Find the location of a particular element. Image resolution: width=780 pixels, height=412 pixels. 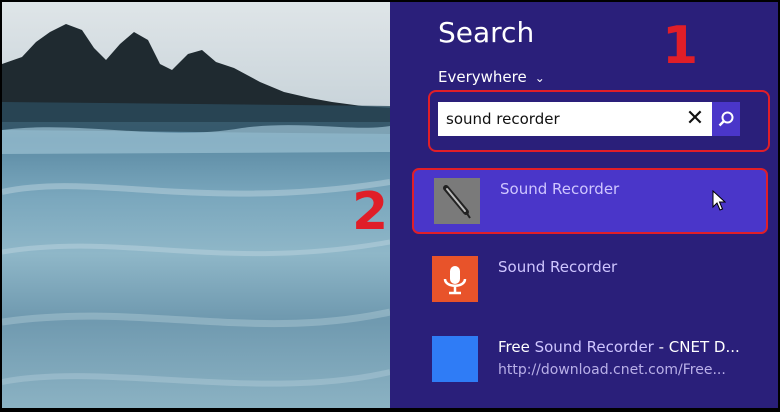

search-scope-label: Everywhere is located at coordinates (482, 77).